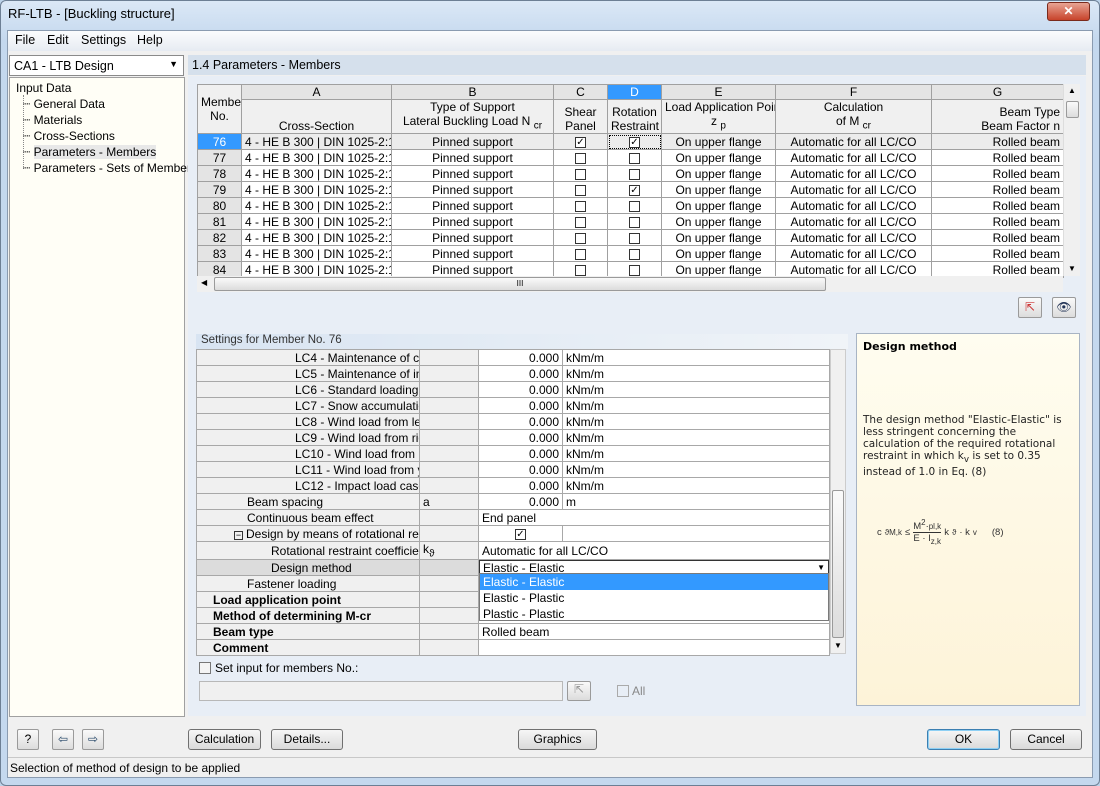 This screenshot has height=786, width=1100. I want to click on hscroll-thumb: III, so click(520, 284).